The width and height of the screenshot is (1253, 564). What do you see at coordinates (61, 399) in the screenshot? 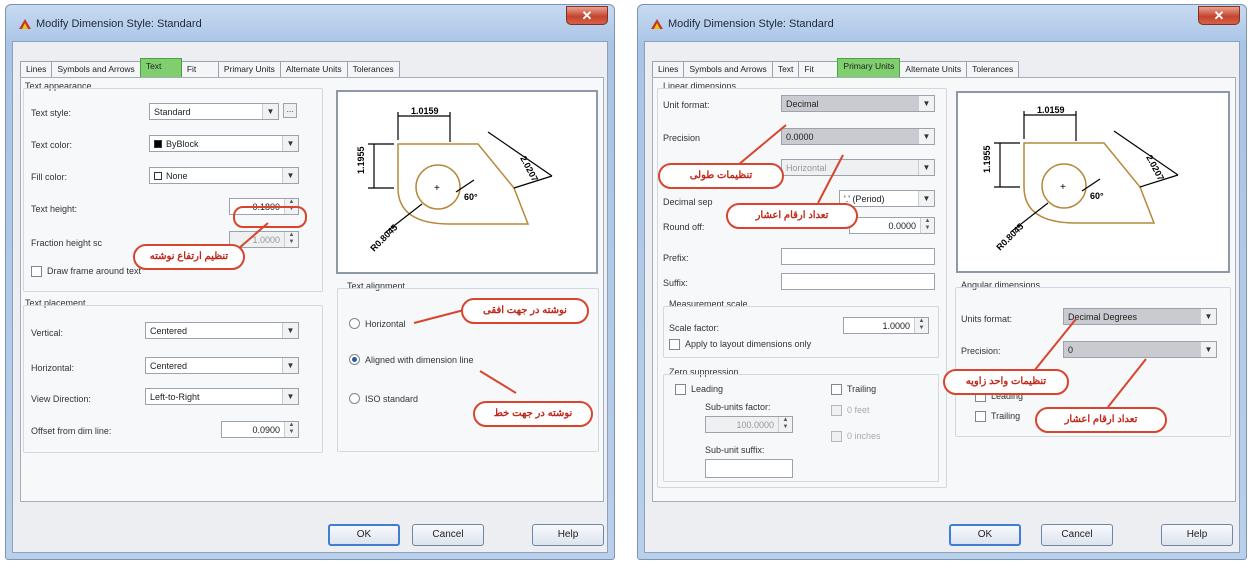
I see `view-direction-label: View Direction:` at bounding box center [61, 399].